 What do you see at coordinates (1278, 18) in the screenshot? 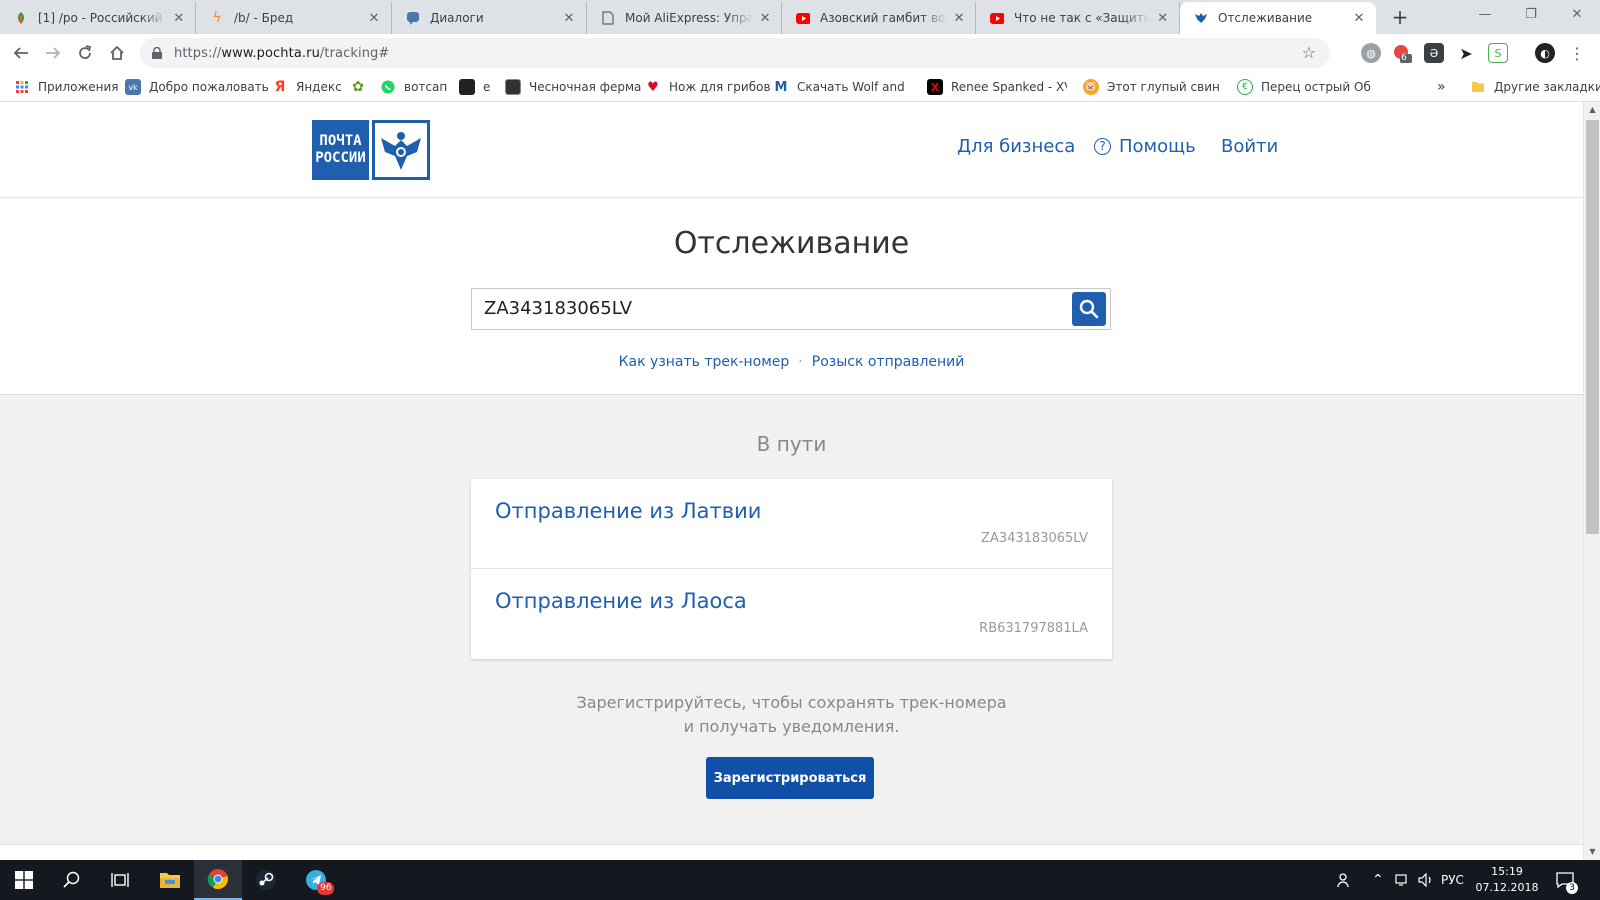
I see `tab-active: Отслеживание ✕` at bounding box center [1278, 18].